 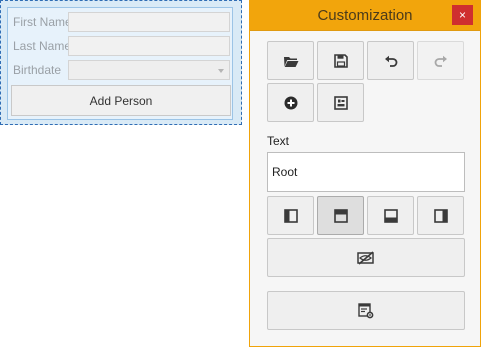 I want to click on first-name-label: First Name, so click(x=42, y=22).